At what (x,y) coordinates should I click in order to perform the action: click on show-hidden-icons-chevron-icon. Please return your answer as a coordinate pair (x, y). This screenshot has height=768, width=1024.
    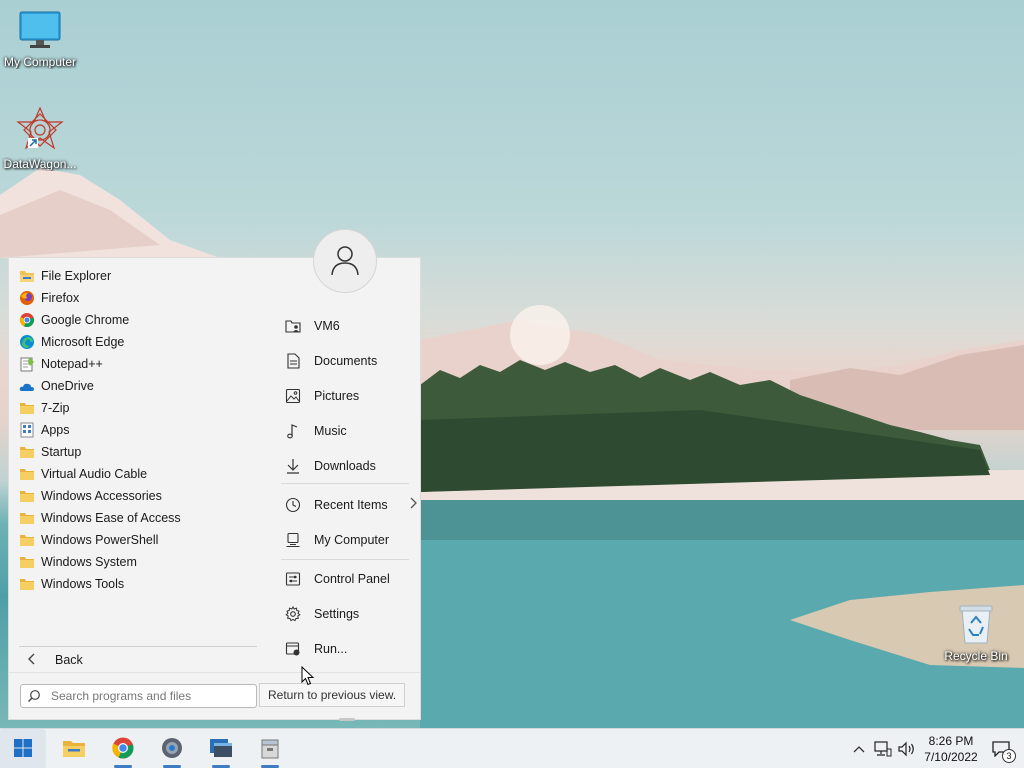
    Looking at the image, I should click on (859, 749).